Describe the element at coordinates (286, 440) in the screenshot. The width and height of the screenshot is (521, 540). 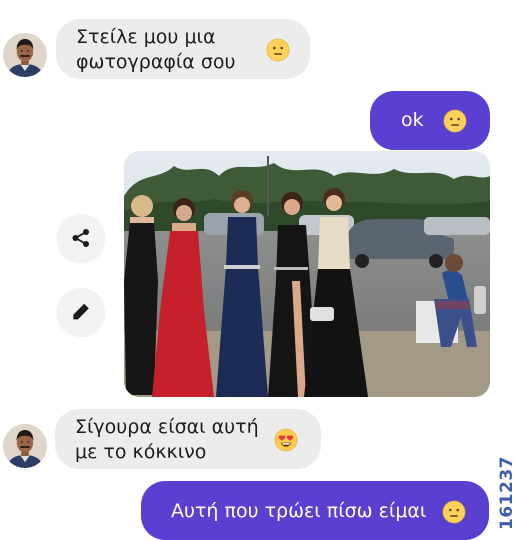
I see `heart-eyes-face-icon` at that location.